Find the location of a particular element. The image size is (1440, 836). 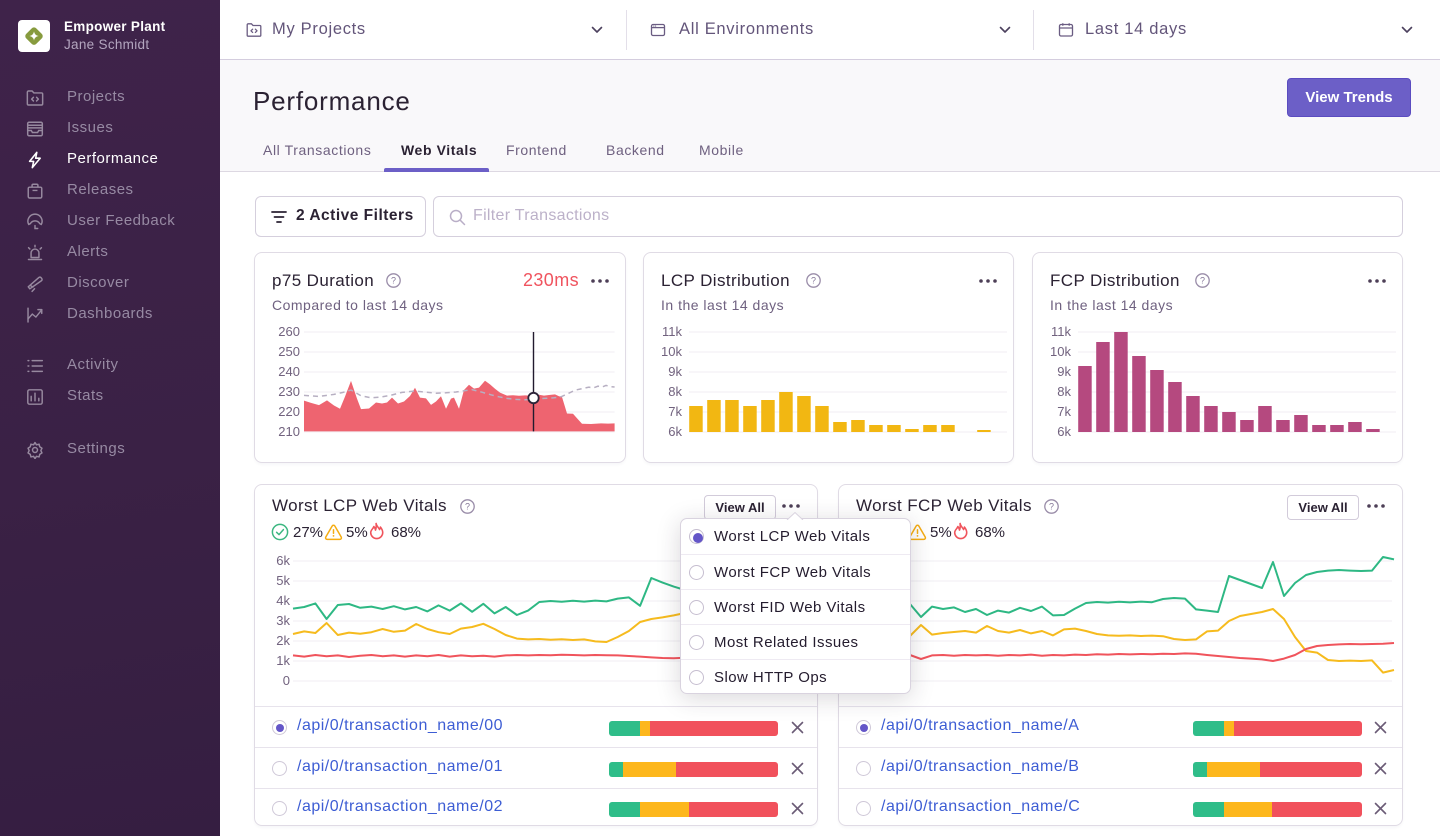

svg-text: 260 is located at coordinates (289, 331).